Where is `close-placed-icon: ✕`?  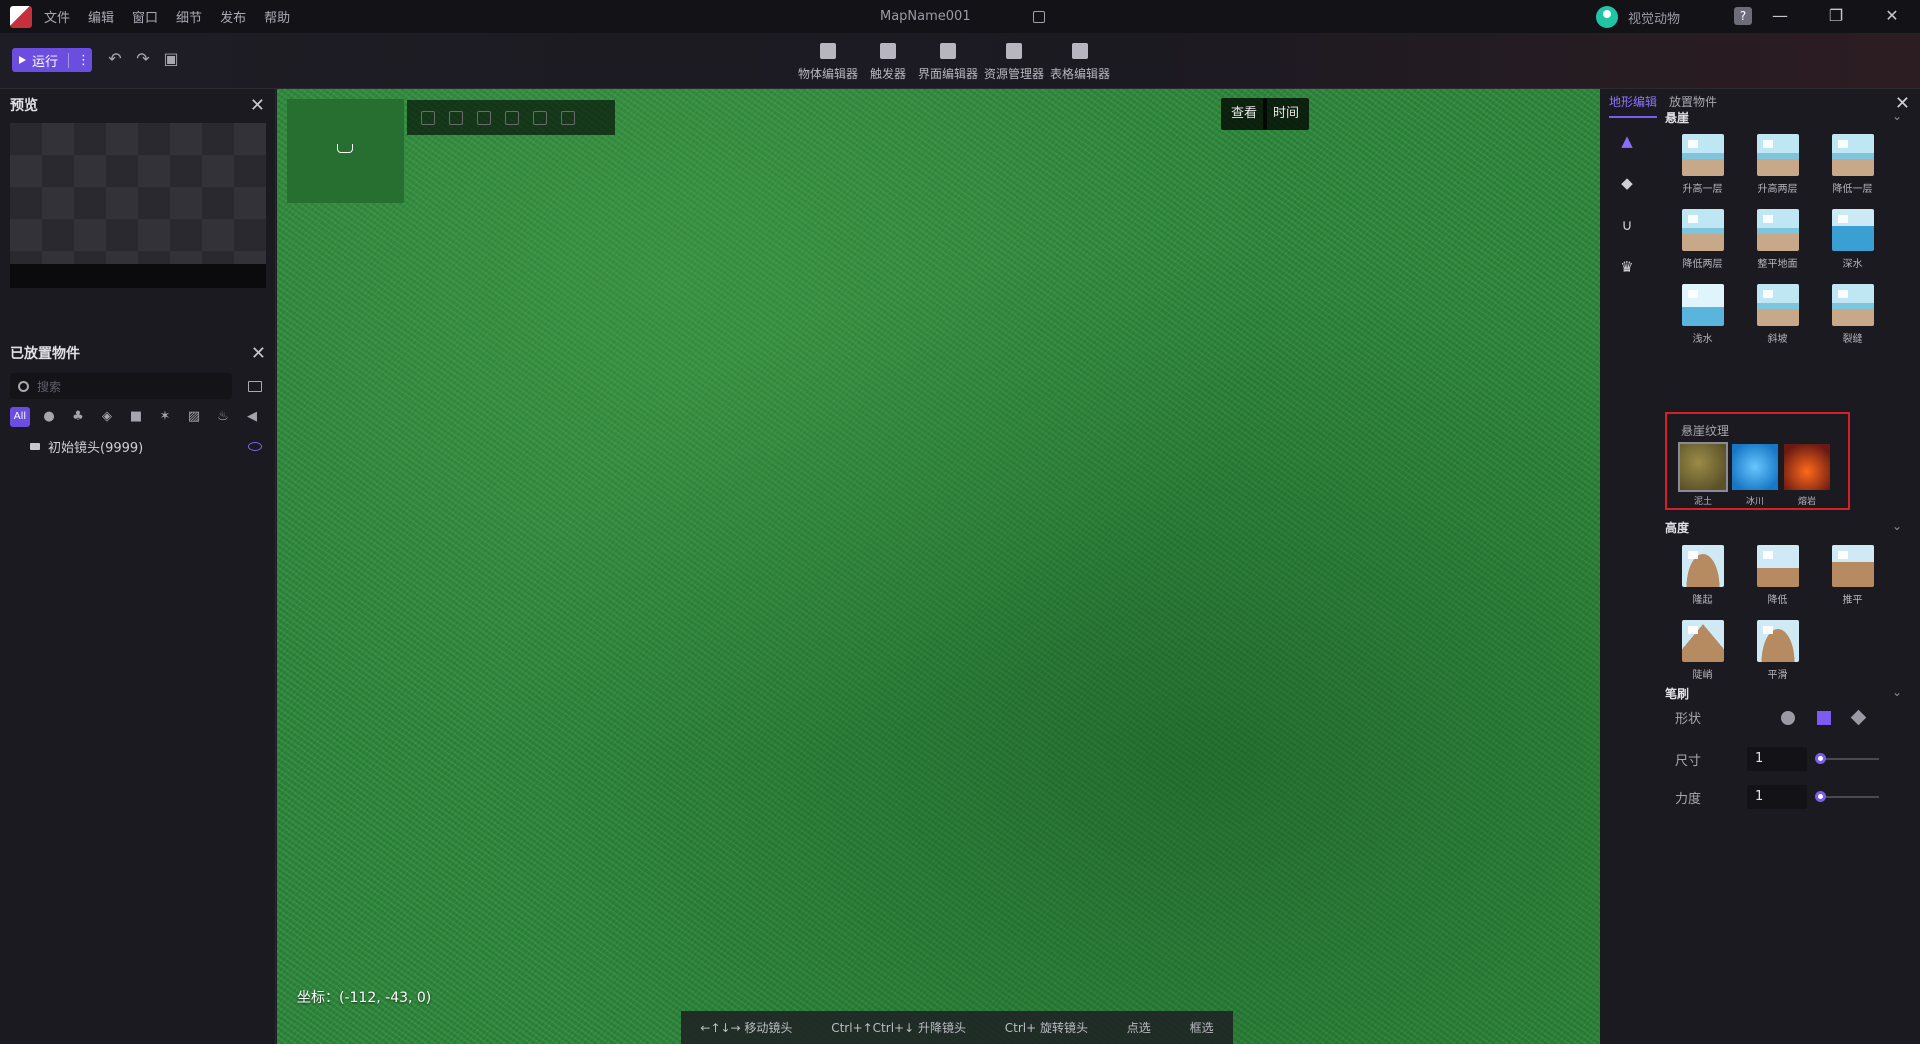 close-placed-icon: ✕ is located at coordinates (258, 353).